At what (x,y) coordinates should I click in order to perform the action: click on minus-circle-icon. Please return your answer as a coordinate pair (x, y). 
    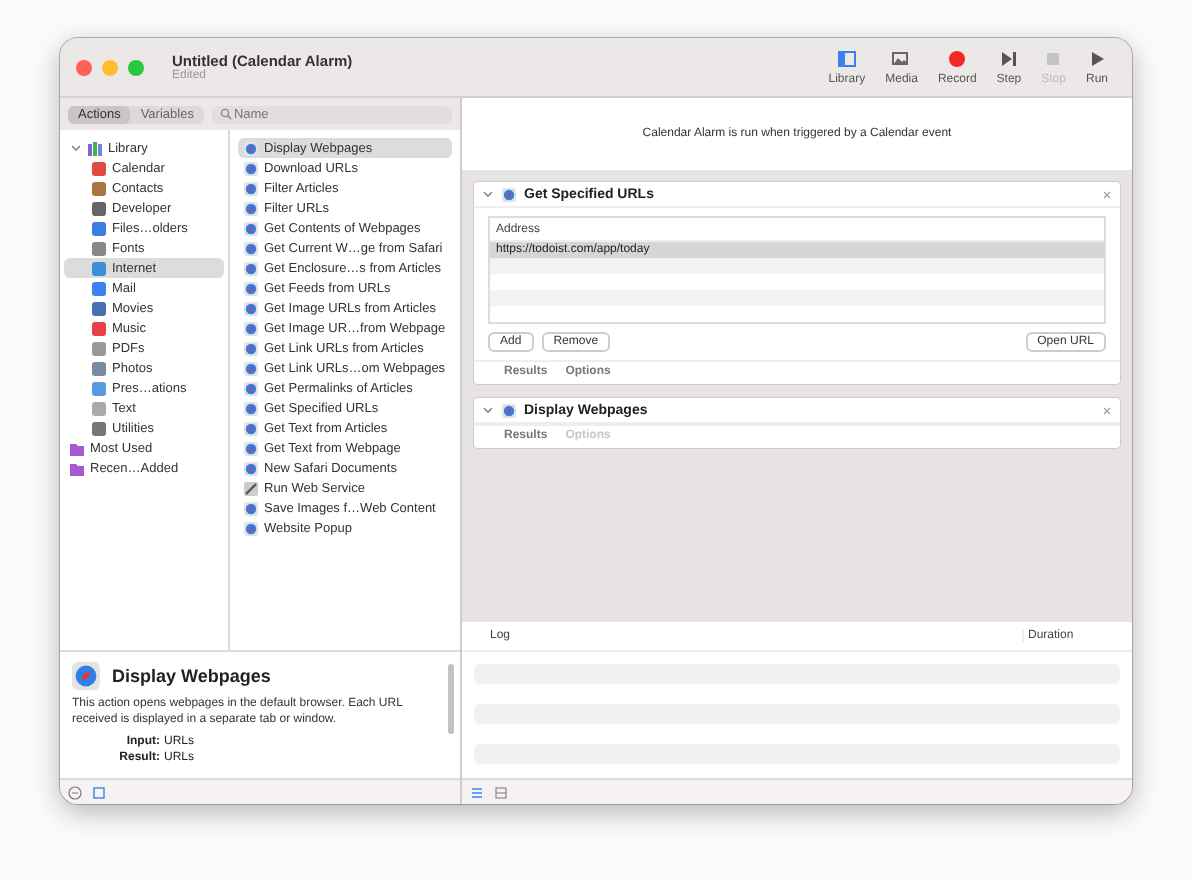
    Looking at the image, I should click on (75, 792).